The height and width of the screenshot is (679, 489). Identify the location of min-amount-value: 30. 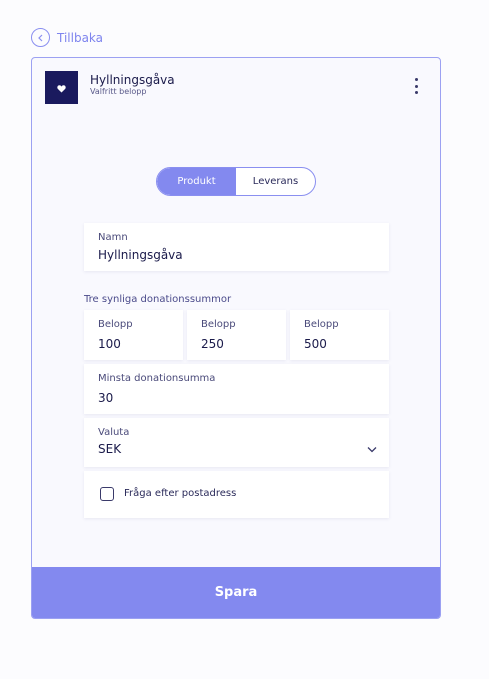
(106, 398).